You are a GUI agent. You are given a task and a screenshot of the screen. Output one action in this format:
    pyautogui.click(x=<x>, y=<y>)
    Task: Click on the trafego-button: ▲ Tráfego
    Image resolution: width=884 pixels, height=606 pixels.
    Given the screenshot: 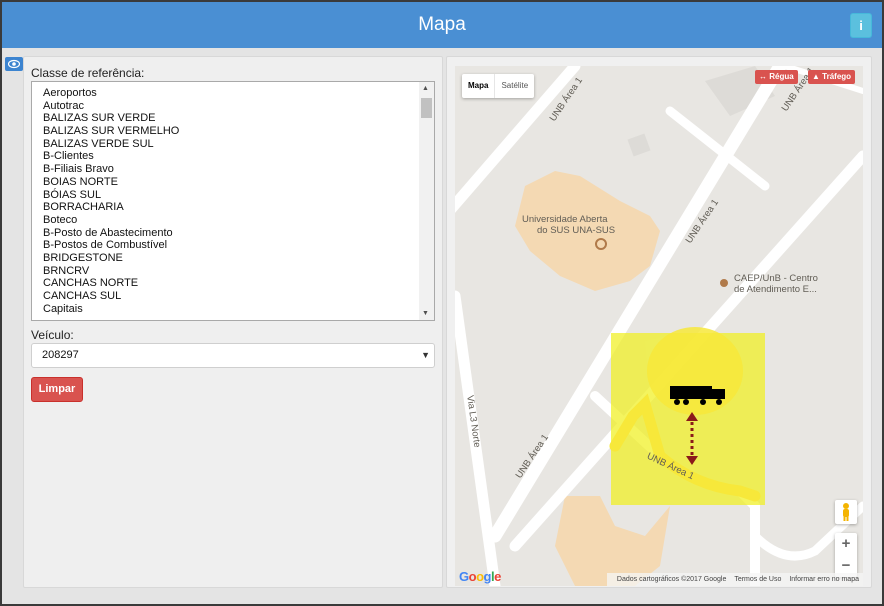 What is the action you would take?
    pyautogui.click(x=832, y=77)
    